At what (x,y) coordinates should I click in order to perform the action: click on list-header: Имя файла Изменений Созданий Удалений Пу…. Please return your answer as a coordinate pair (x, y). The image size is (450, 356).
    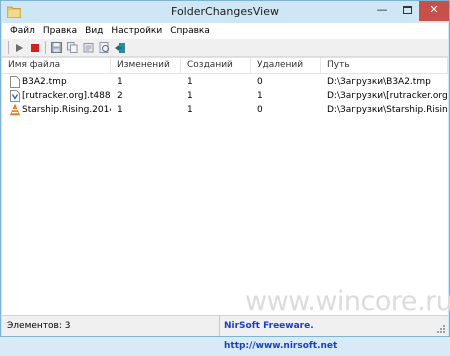
    Looking at the image, I should click on (225, 66).